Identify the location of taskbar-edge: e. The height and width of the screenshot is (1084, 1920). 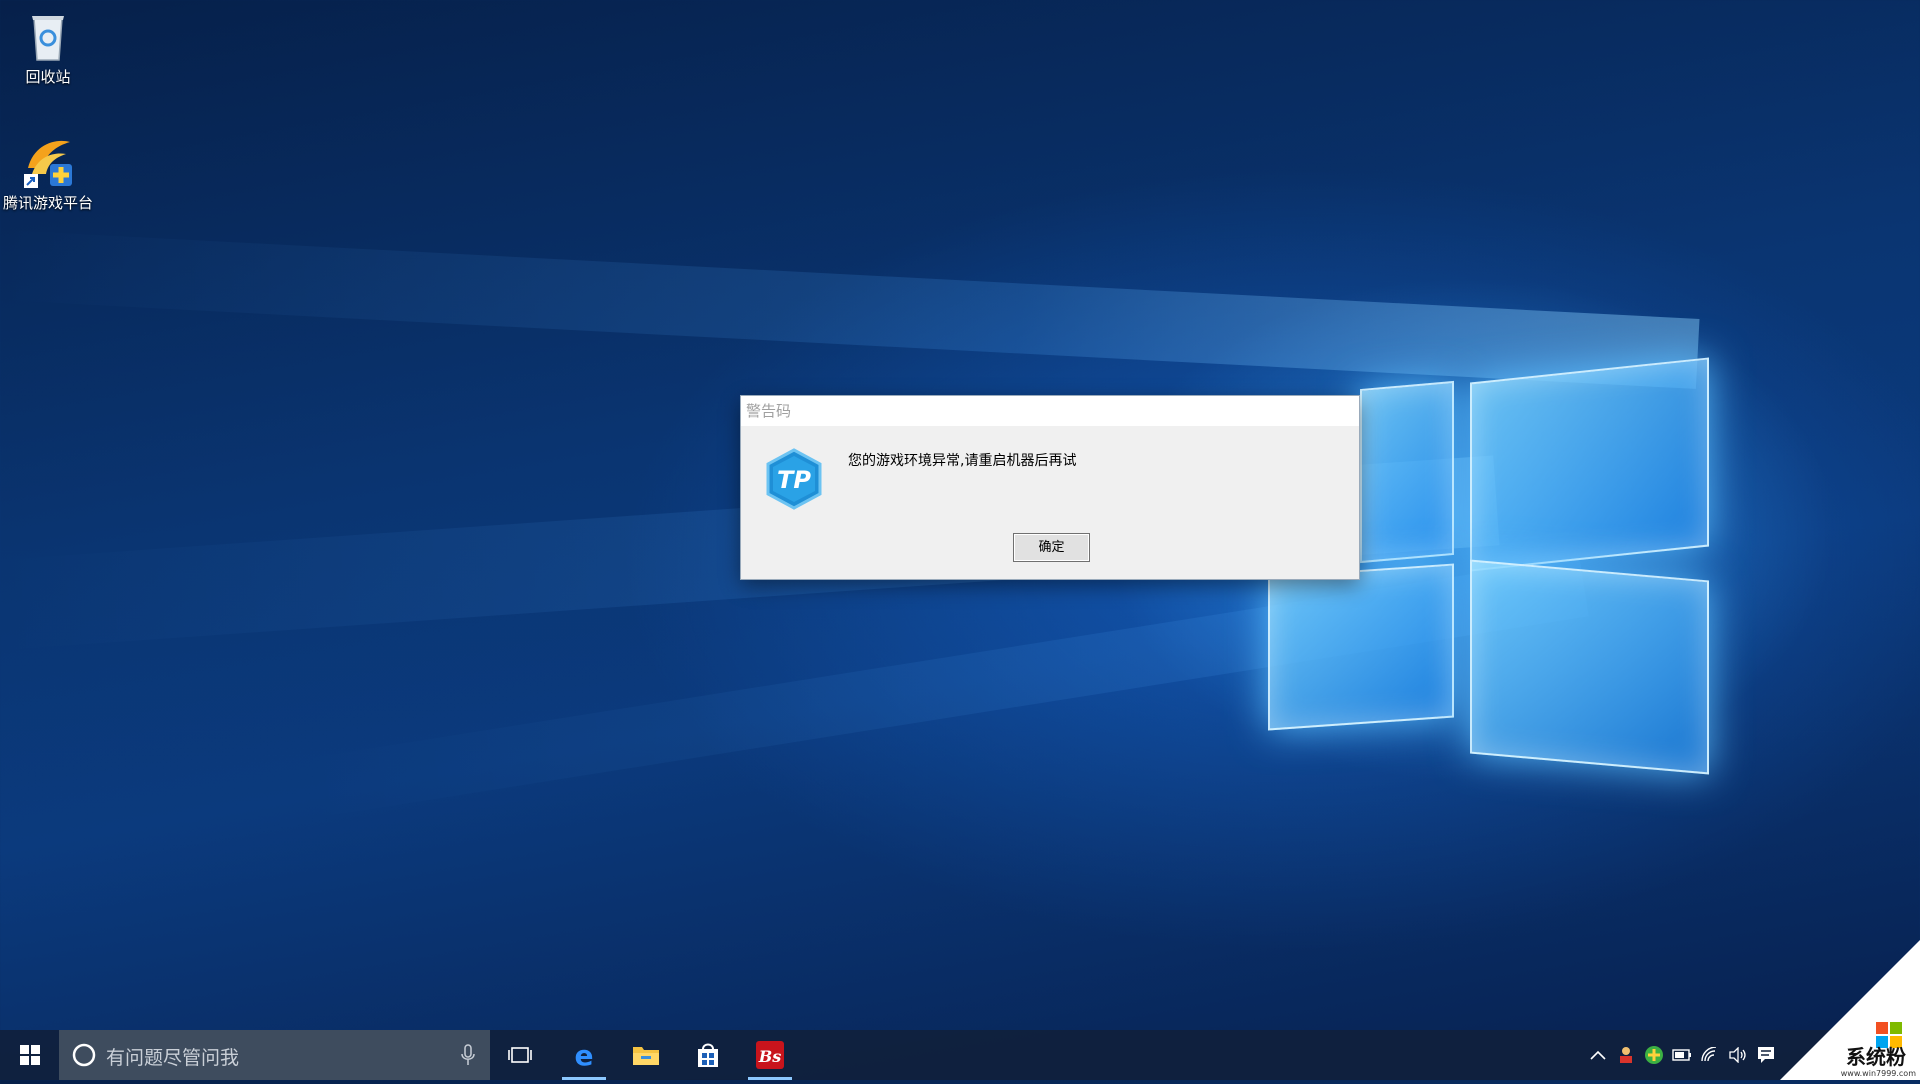
(584, 1055).